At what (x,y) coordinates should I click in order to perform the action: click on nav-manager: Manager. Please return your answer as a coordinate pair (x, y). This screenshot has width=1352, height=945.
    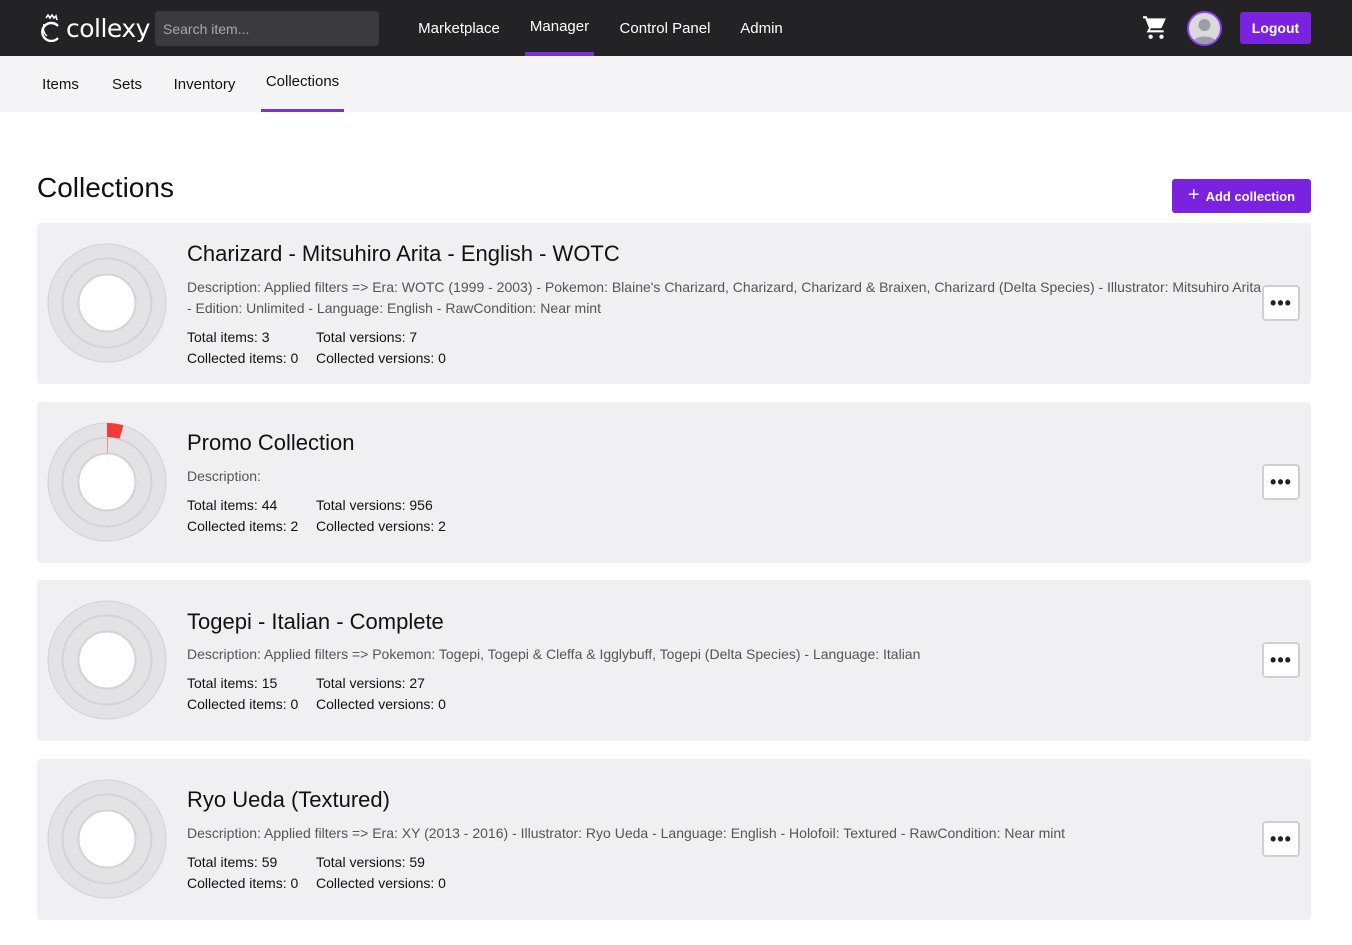
    Looking at the image, I should click on (559, 28).